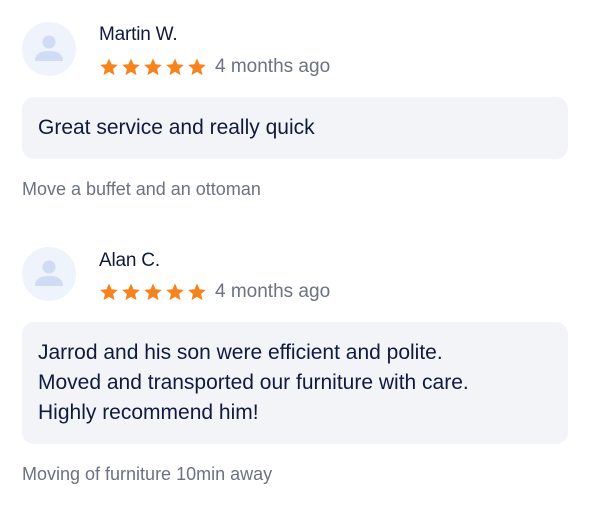  Describe the element at coordinates (129, 260) in the screenshot. I see `reviewer-name: Alan C.` at that location.